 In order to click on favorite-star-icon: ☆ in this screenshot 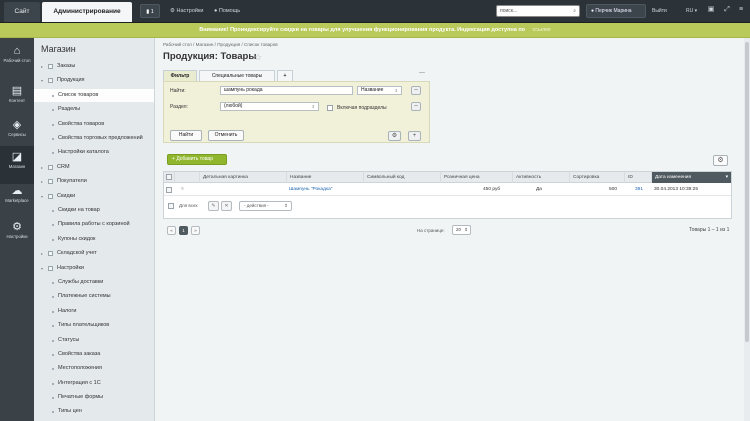, I will do `click(258, 57)`.